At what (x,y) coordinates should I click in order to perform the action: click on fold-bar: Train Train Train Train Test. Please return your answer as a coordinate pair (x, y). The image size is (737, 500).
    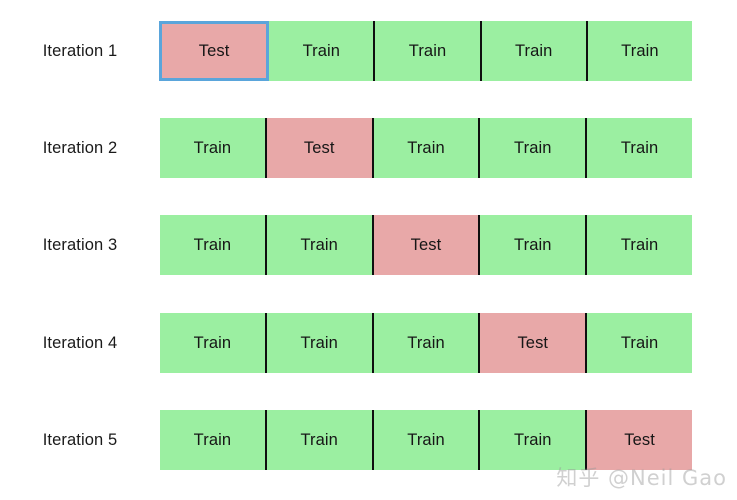
    Looking at the image, I should click on (426, 440).